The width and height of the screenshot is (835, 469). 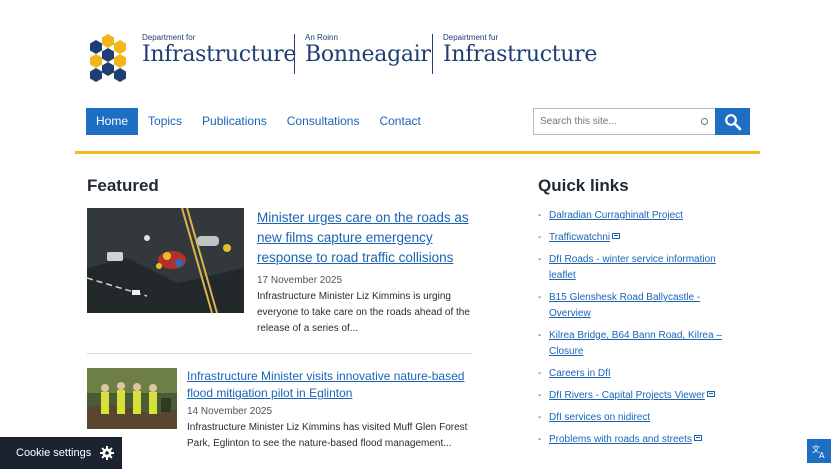 I want to click on department-logo-icon, so click(x=110, y=57).